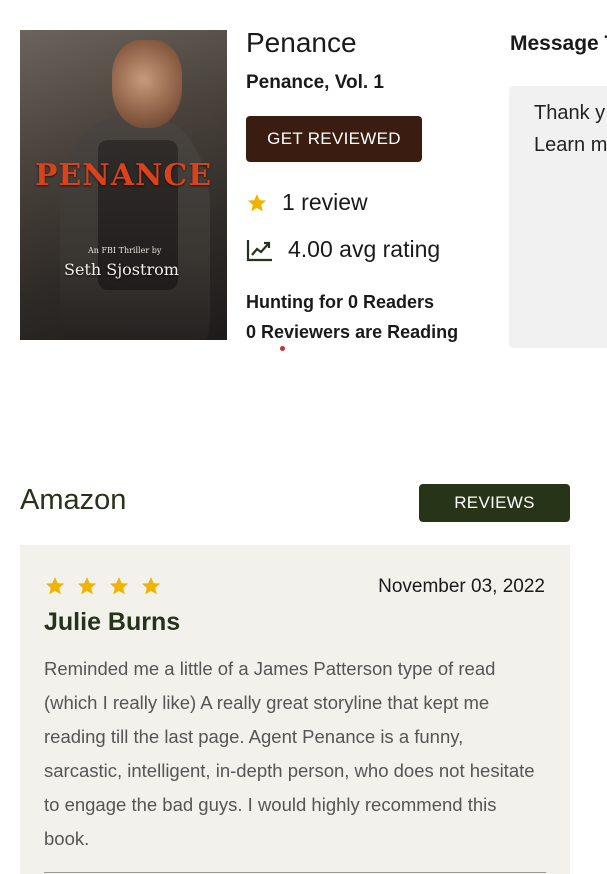 The width and height of the screenshot is (607, 874). What do you see at coordinates (315, 82) in the screenshot?
I see `book-series: Penance, Vol. 1` at bounding box center [315, 82].